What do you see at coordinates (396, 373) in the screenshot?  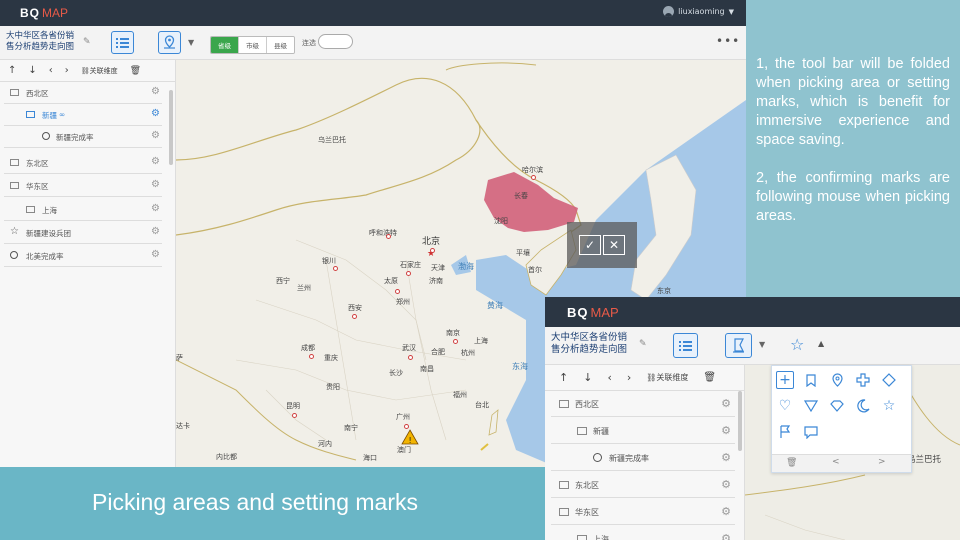 I see `map-label: 长沙` at bounding box center [396, 373].